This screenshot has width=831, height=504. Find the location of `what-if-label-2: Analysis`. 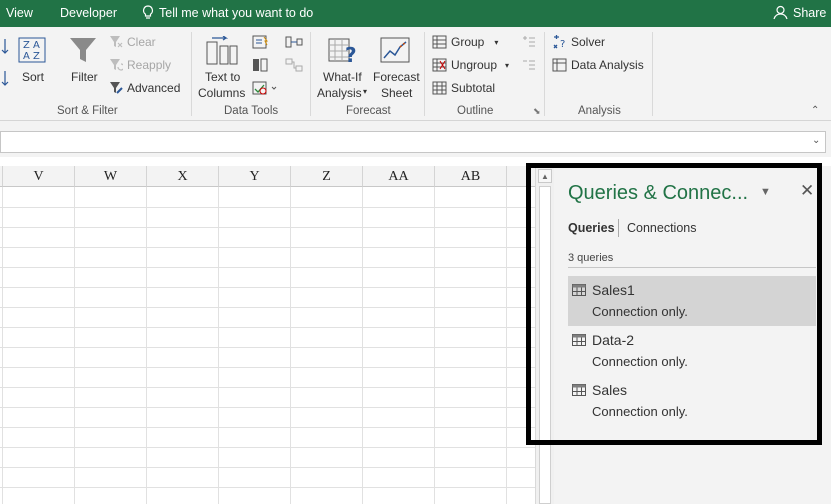

what-if-label-2: Analysis is located at coordinates (339, 93).